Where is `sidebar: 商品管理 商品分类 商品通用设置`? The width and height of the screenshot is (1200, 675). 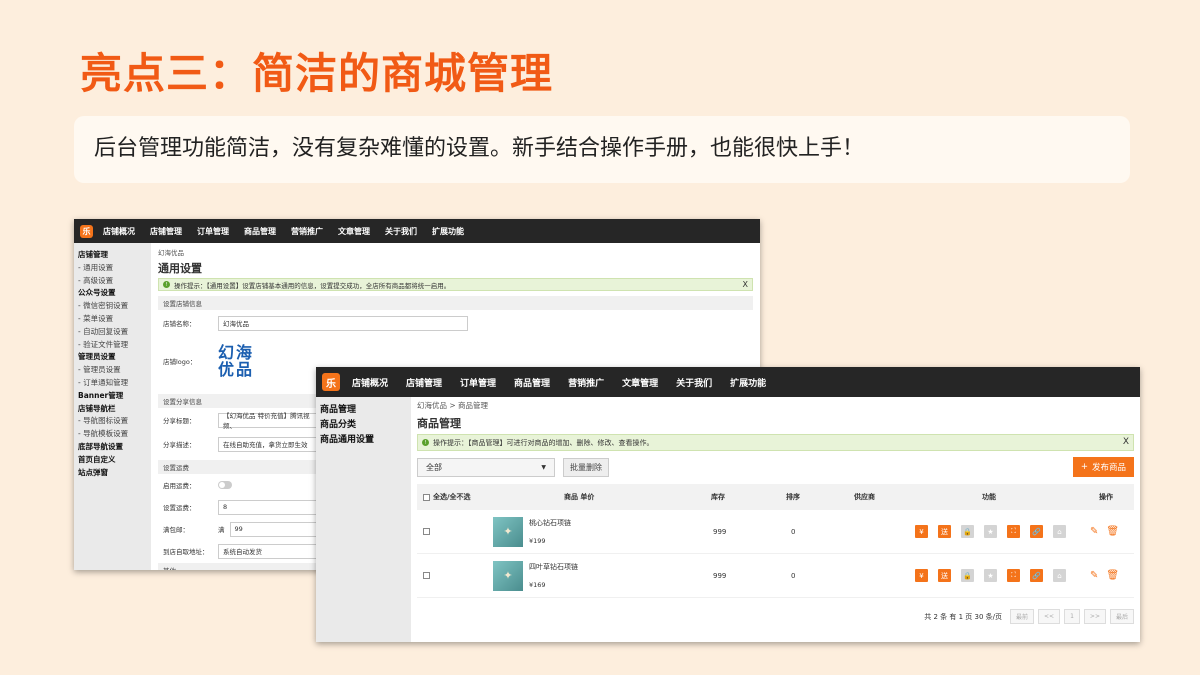 sidebar: 商品管理 商品分类 商品通用设置 is located at coordinates (363, 519).